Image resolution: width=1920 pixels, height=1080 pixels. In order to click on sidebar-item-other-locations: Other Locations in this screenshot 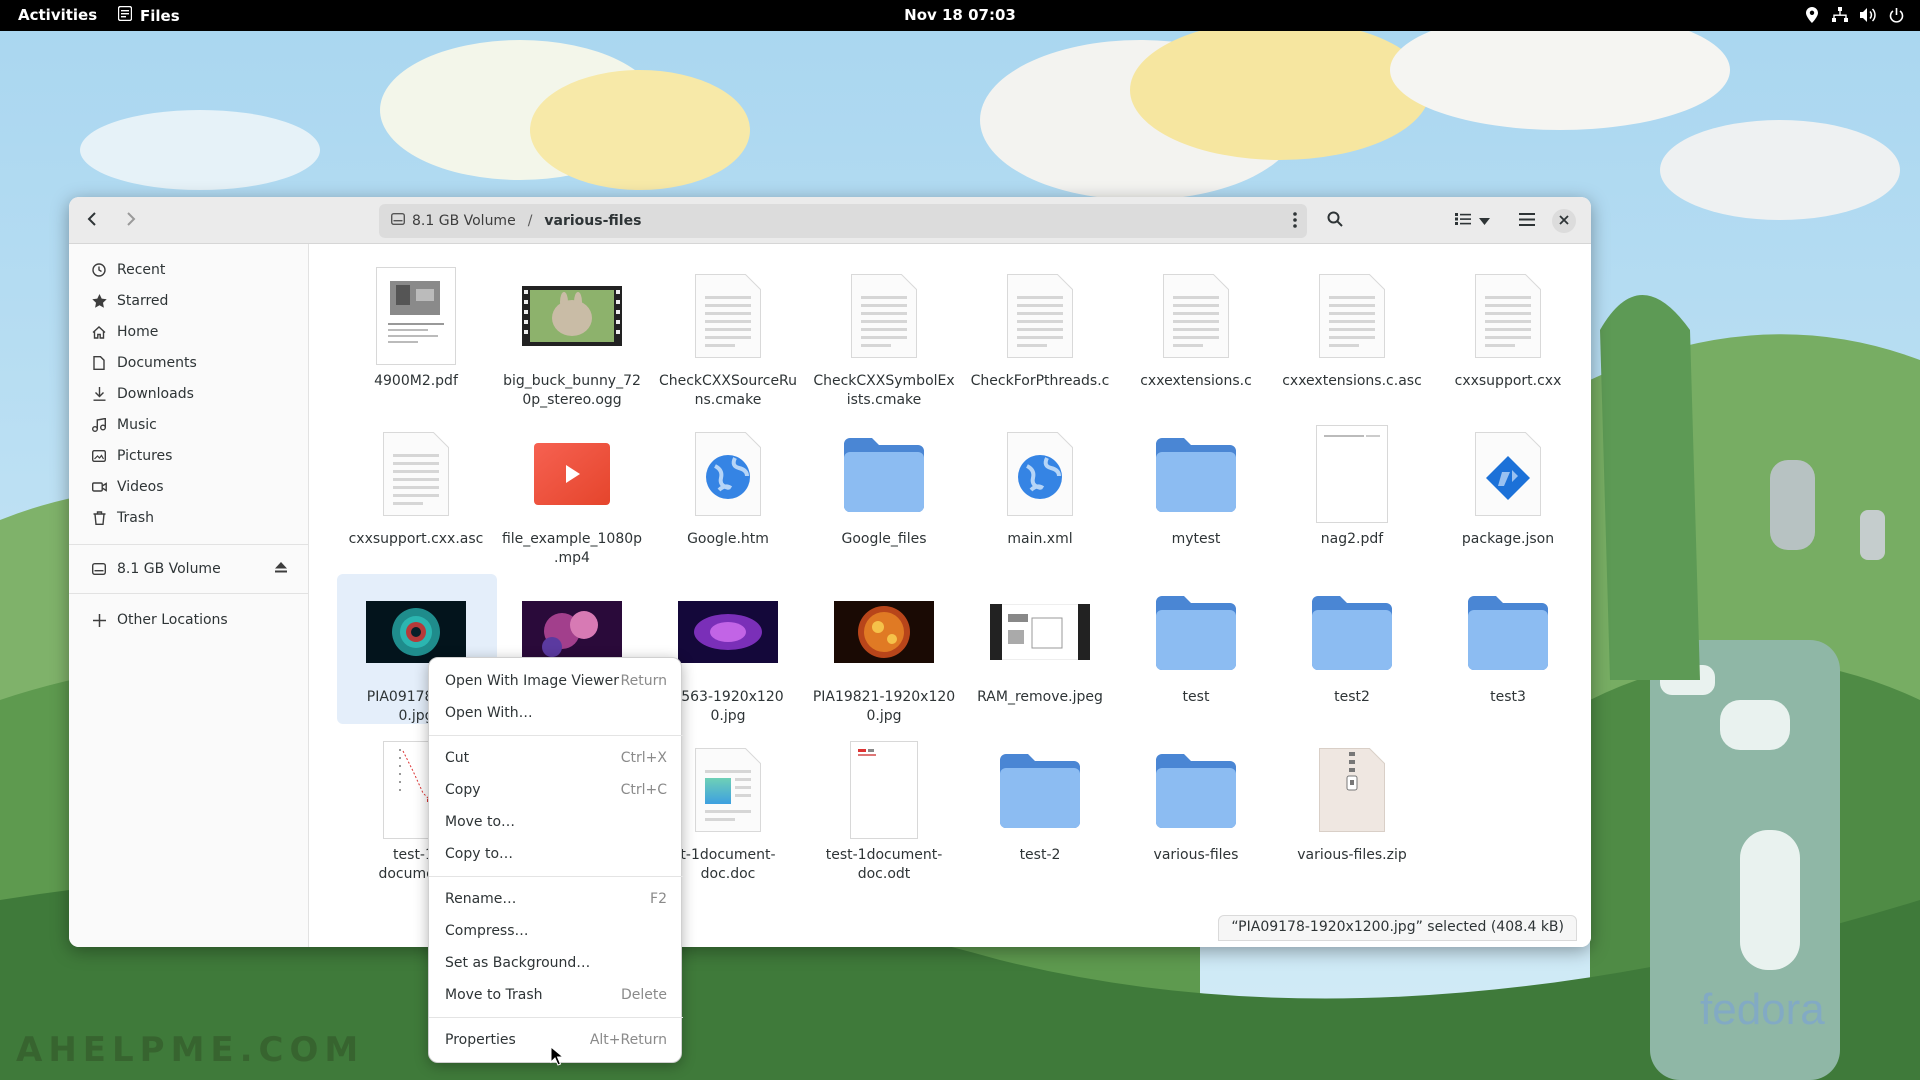, I will do `click(189, 620)`.